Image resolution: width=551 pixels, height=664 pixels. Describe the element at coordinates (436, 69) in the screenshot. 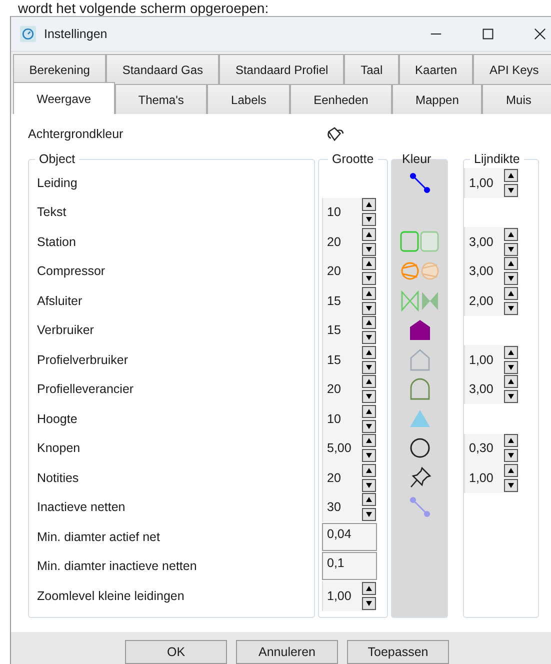

I see `tab: Kaarten` at that location.